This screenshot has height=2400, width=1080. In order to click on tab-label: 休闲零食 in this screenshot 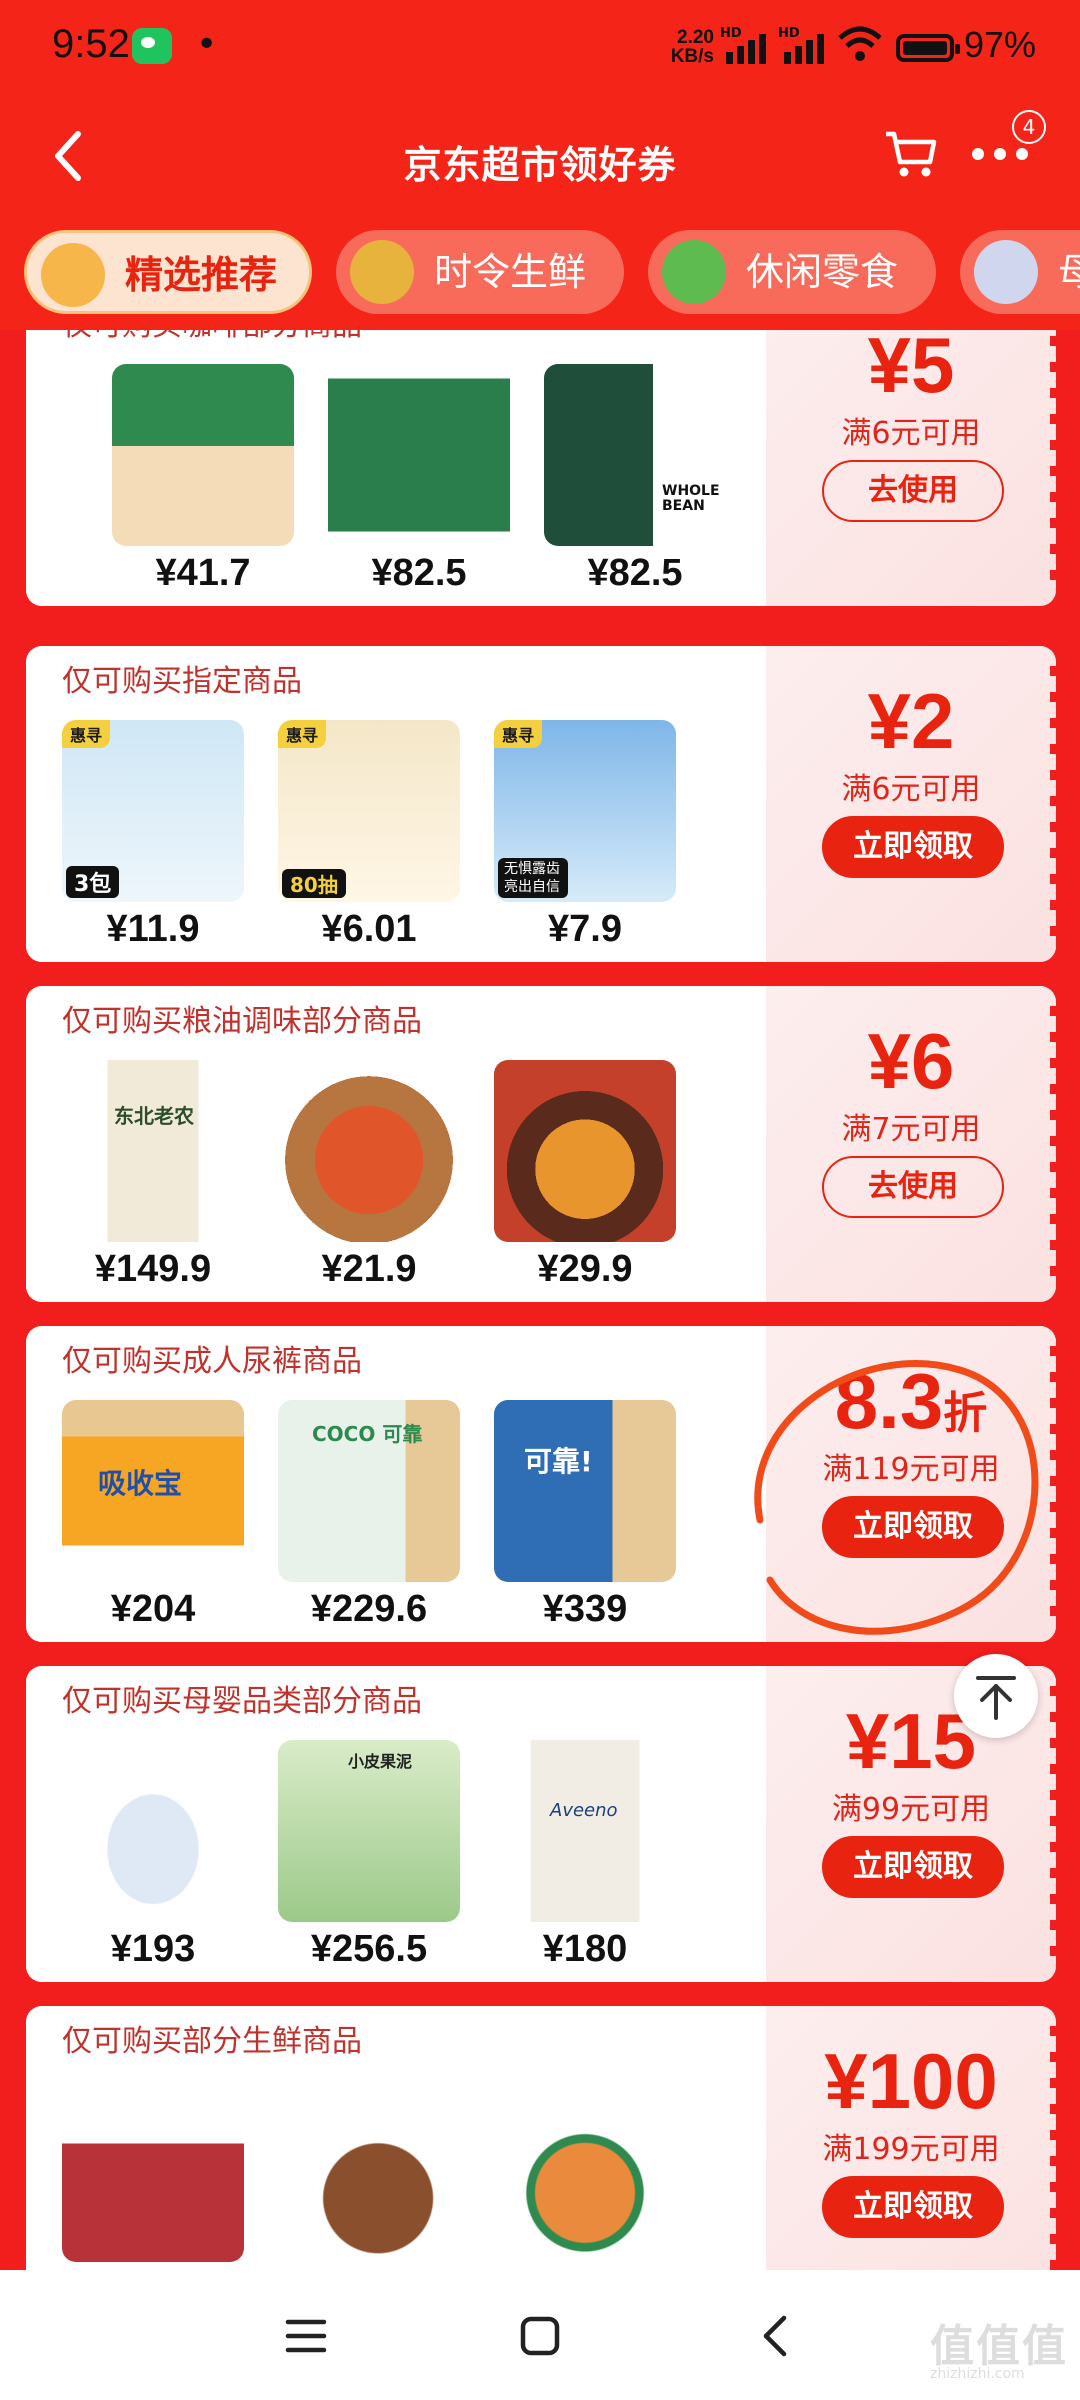, I will do `click(822, 272)`.